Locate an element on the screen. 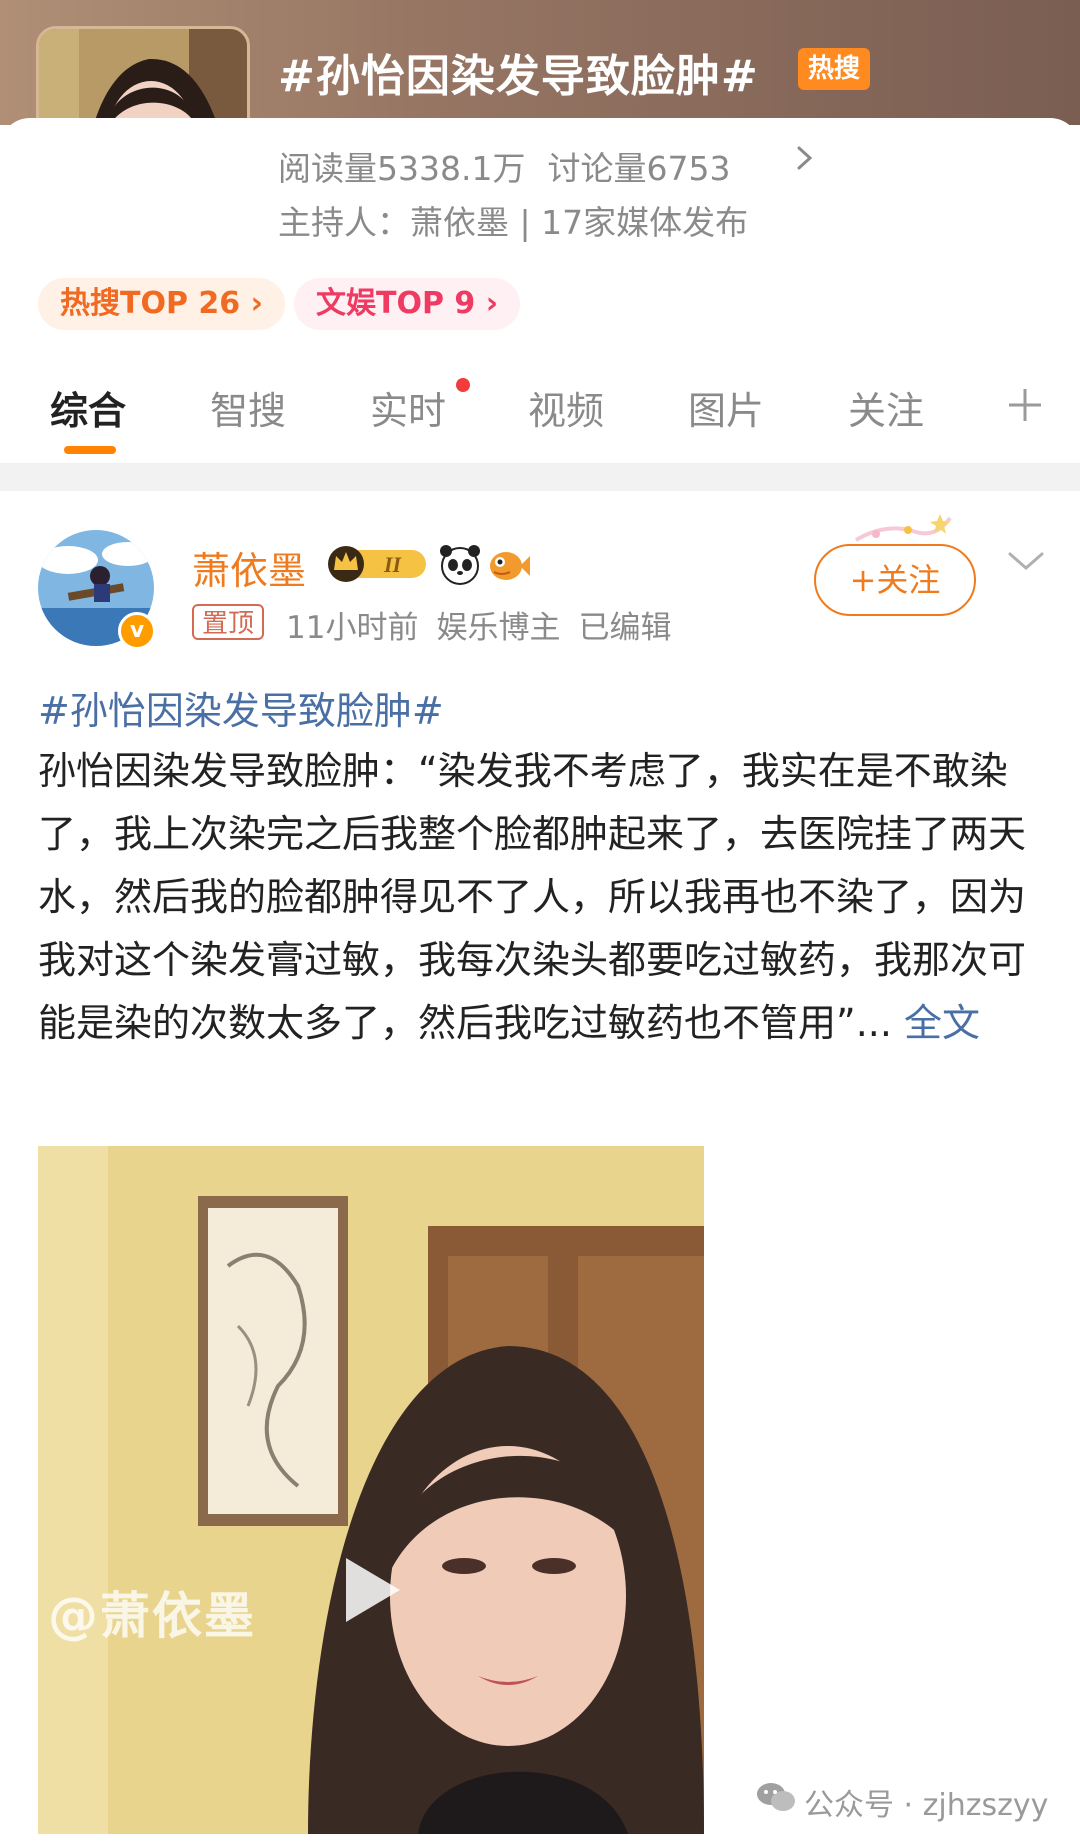  hot-search-rank-pill: 热搜TOP 26 › is located at coordinates (161, 304).